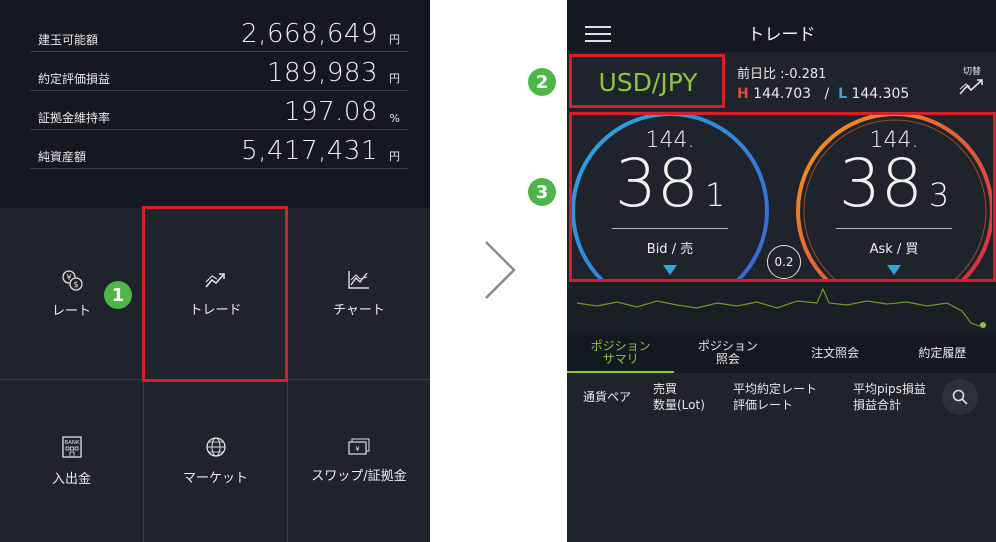 The image size is (996, 542). I want to click on position-column-headers: 通貨ペア 売買 数量(Lot) 平均約定レート 評価レート 平均pips損益 損益合計, so click(781, 398).